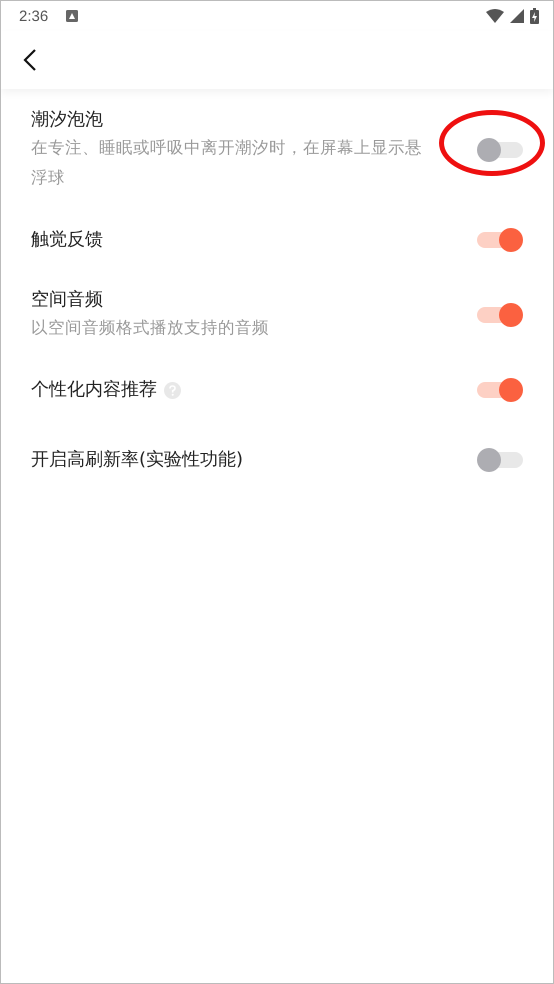 This screenshot has height=984, width=554. I want to click on setting-title: 开启高刷新率(实验性功能), so click(137, 460).